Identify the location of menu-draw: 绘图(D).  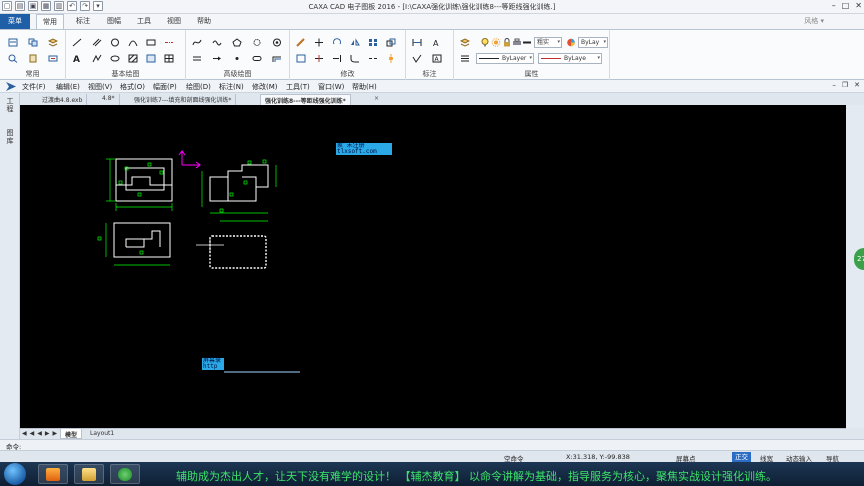
(198, 87).